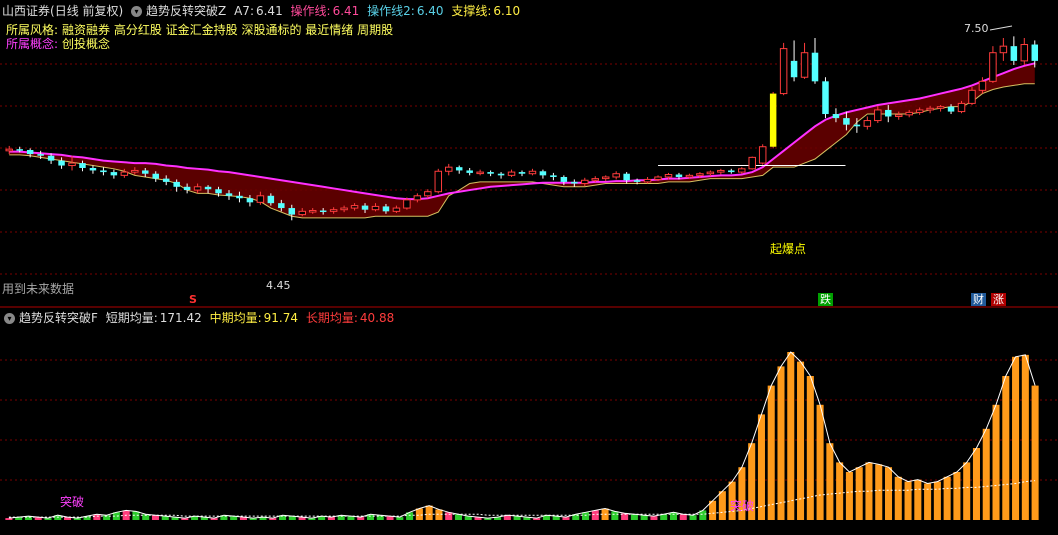  What do you see at coordinates (244, 11) in the screenshot?
I see `a7-label: A7:` at bounding box center [244, 11].